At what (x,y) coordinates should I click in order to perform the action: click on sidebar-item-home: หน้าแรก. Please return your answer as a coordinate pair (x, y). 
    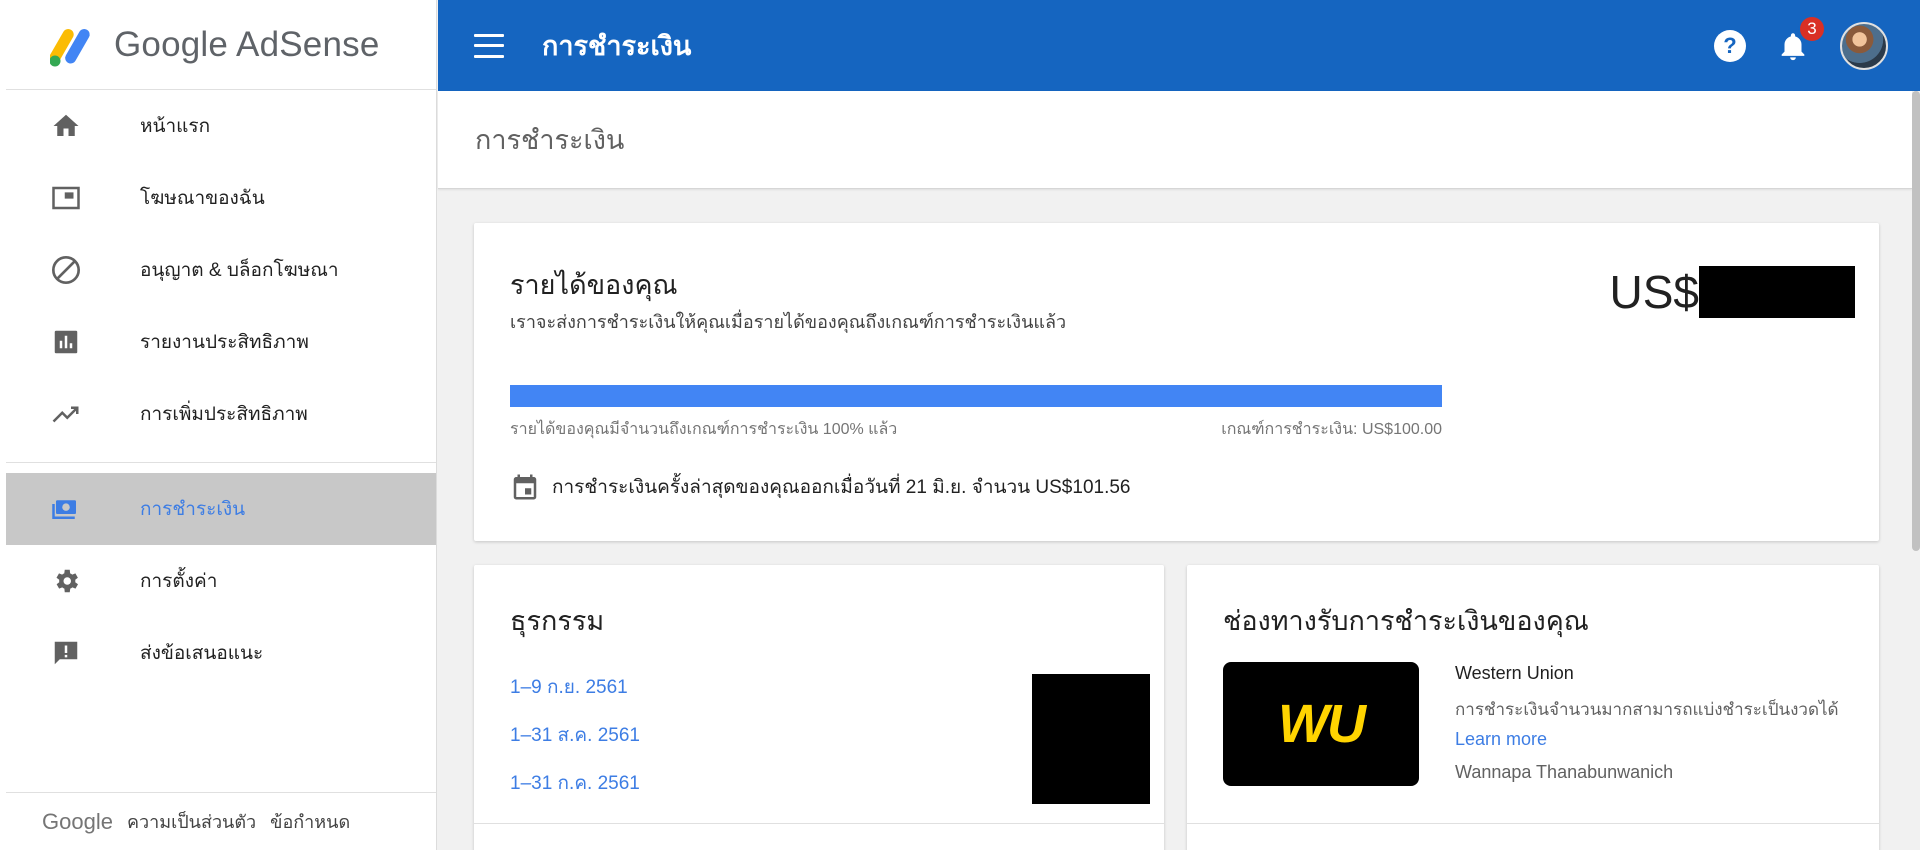
    Looking at the image, I should click on (221, 126).